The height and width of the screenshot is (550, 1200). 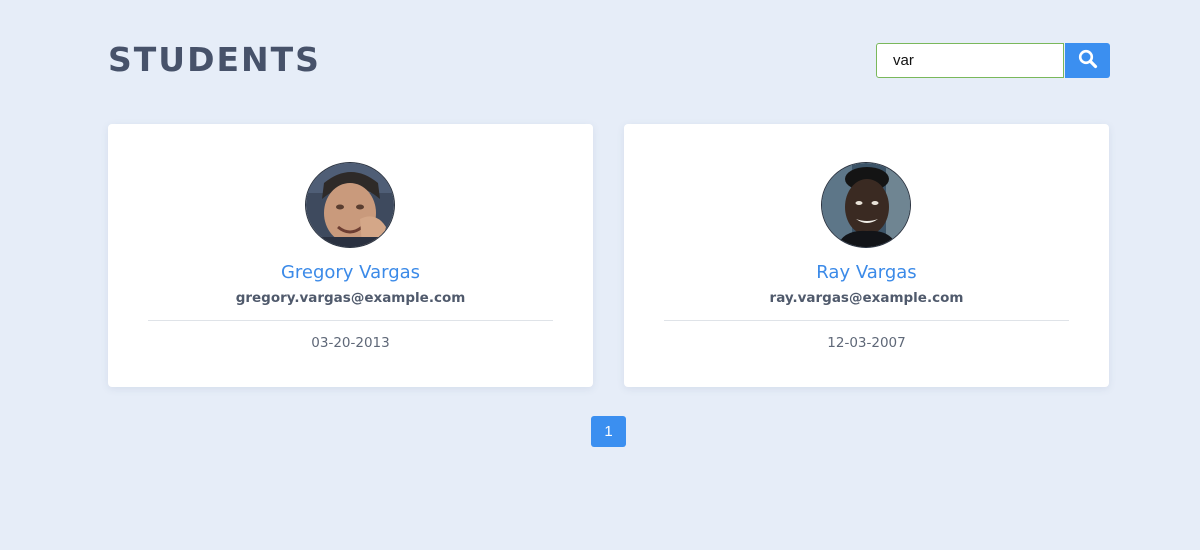 What do you see at coordinates (350, 298) in the screenshot?
I see `student-email: gregory.vargas@example.com` at bounding box center [350, 298].